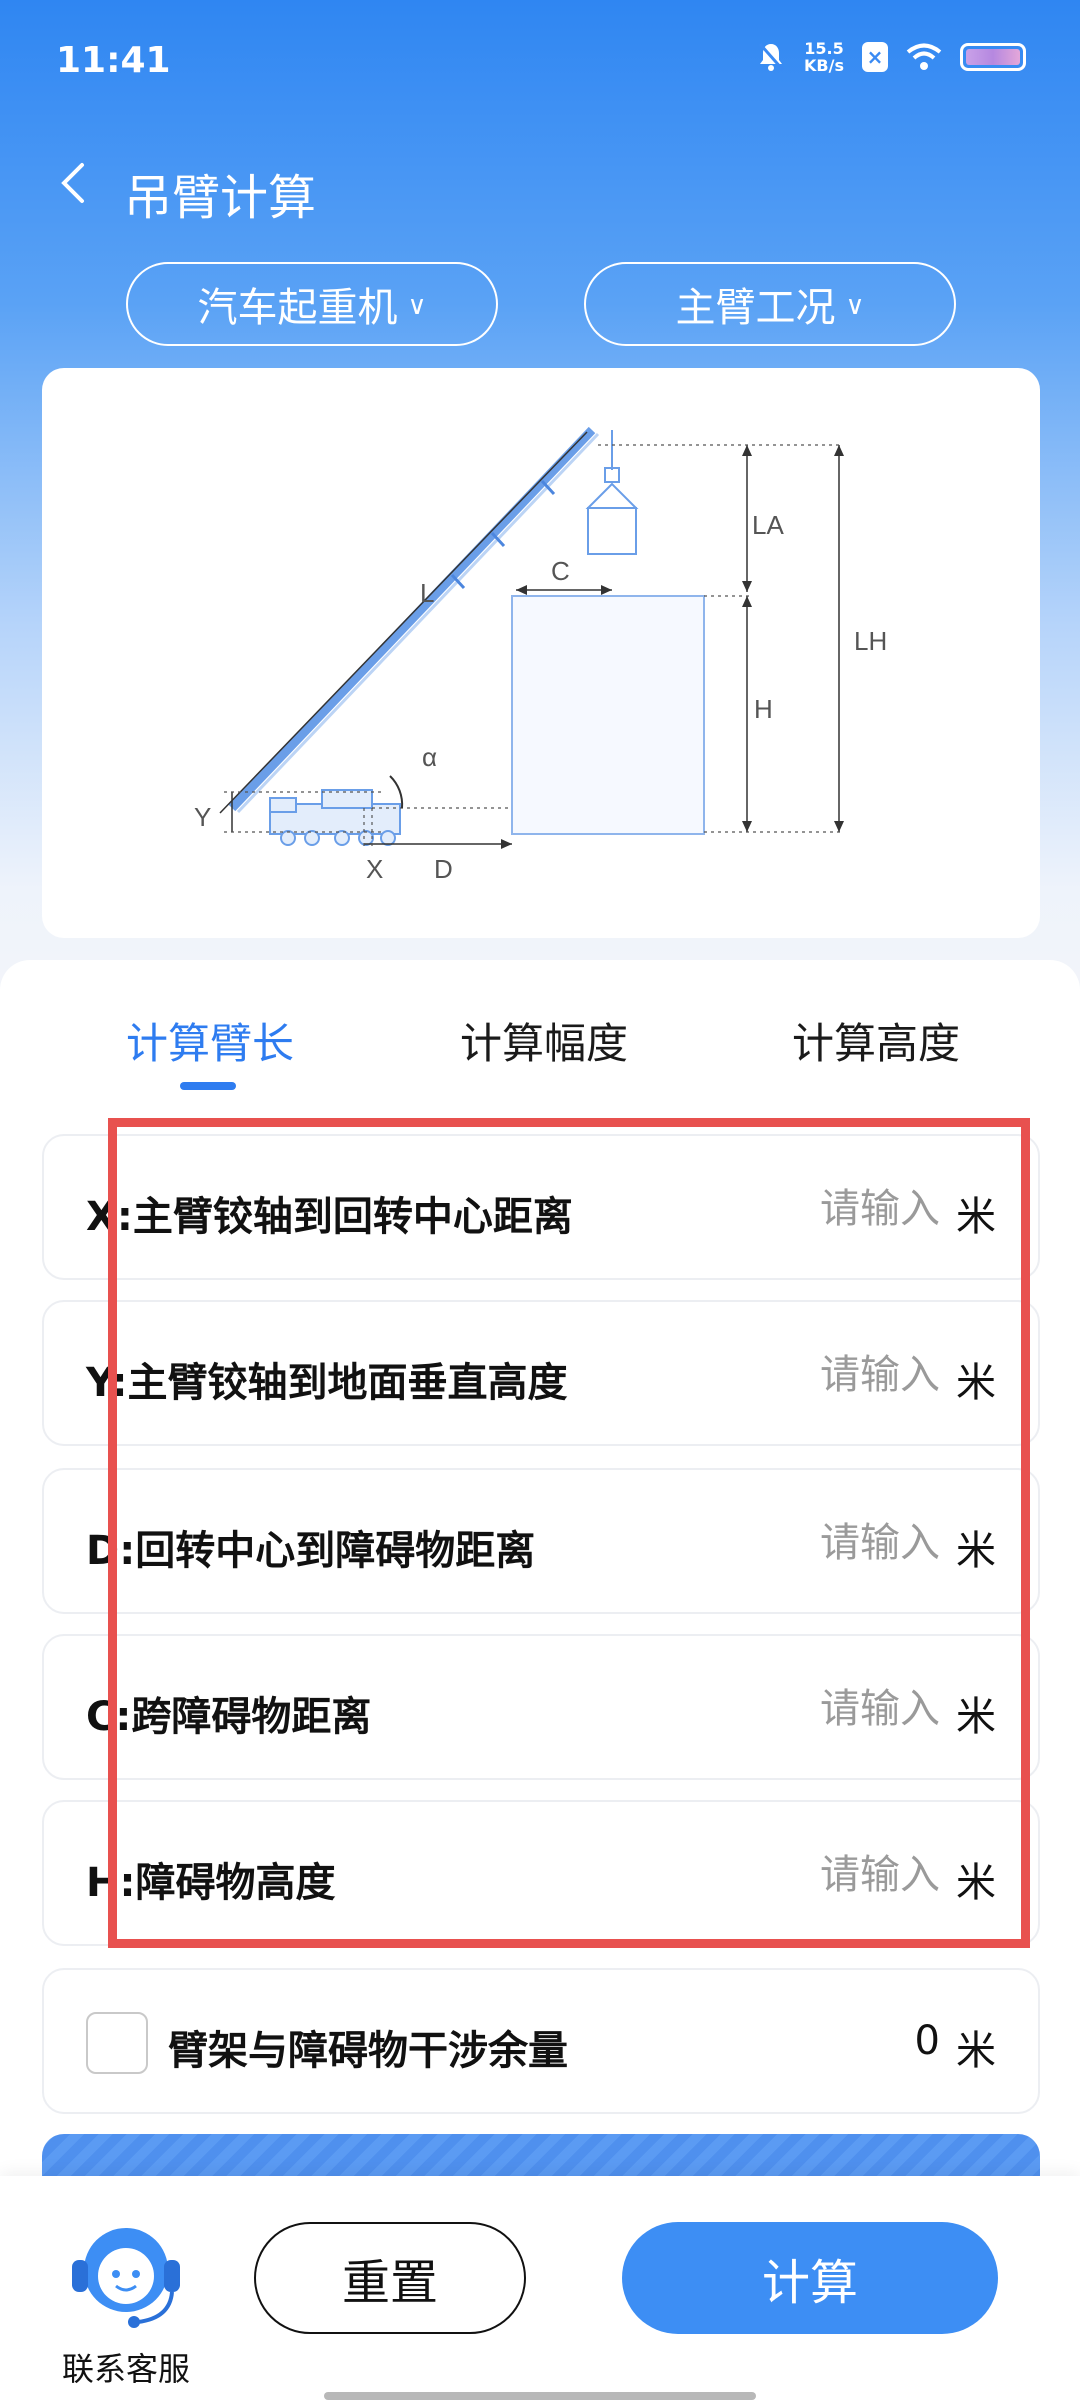 The width and height of the screenshot is (1080, 2408). I want to click on input-row-y: Y:主臂铰轴到地面垂直高度 米, so click(541, 1373).